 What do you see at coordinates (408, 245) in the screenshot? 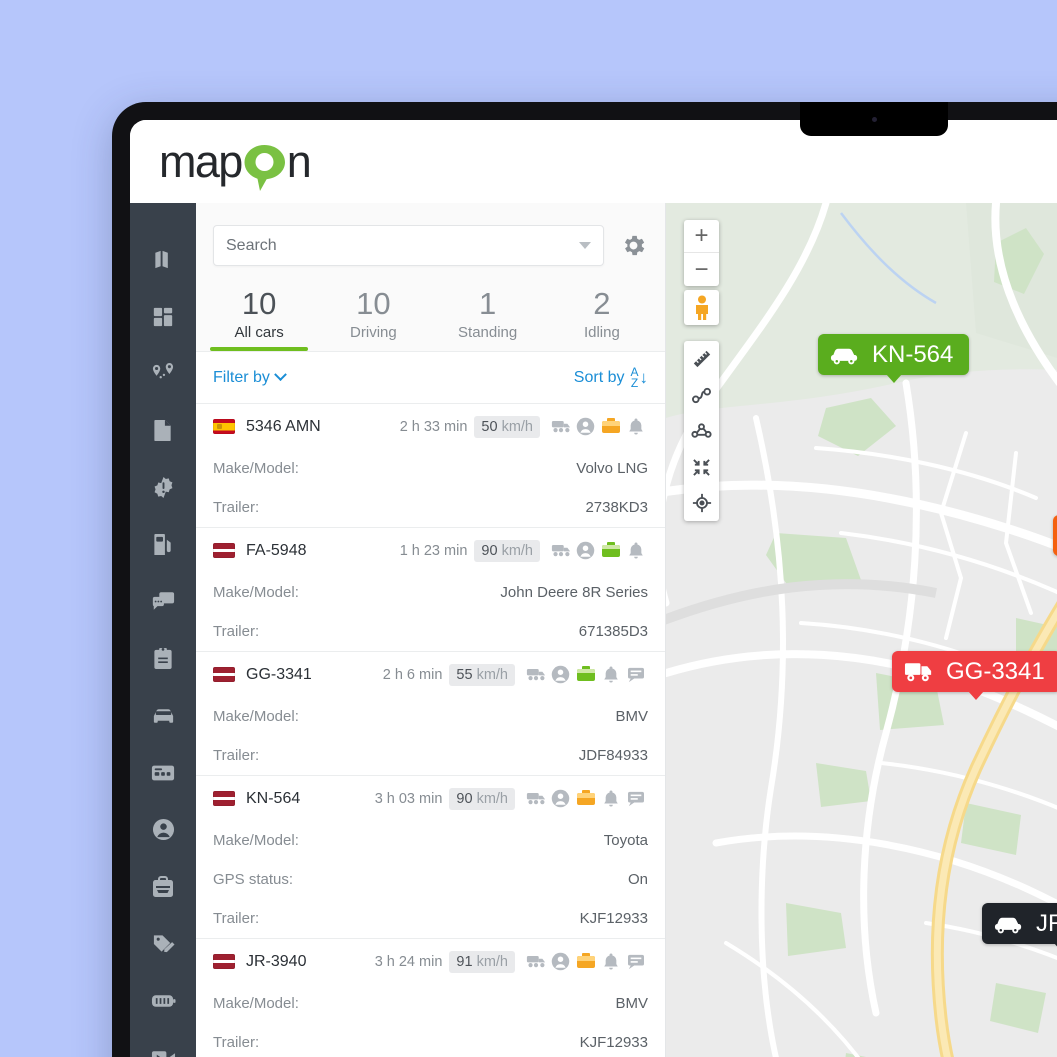
I see `search-input: Search` at bounding box center [408, 245].